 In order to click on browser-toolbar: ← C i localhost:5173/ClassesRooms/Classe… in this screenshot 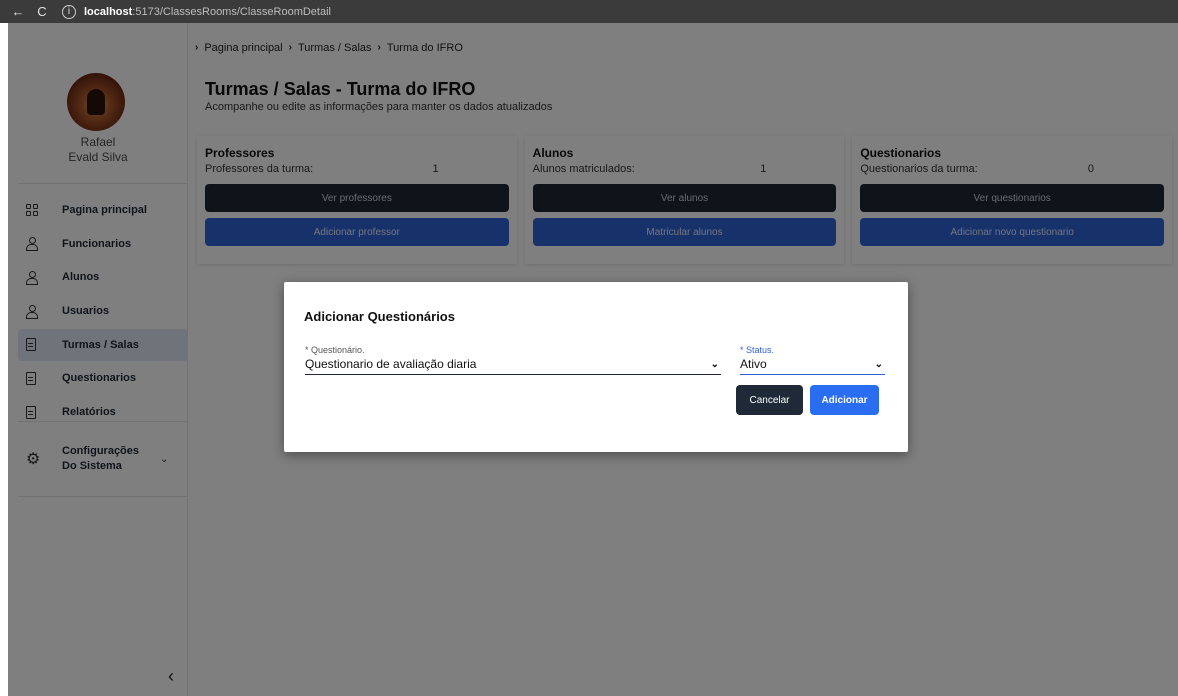, I will do `click(589, 11)`.